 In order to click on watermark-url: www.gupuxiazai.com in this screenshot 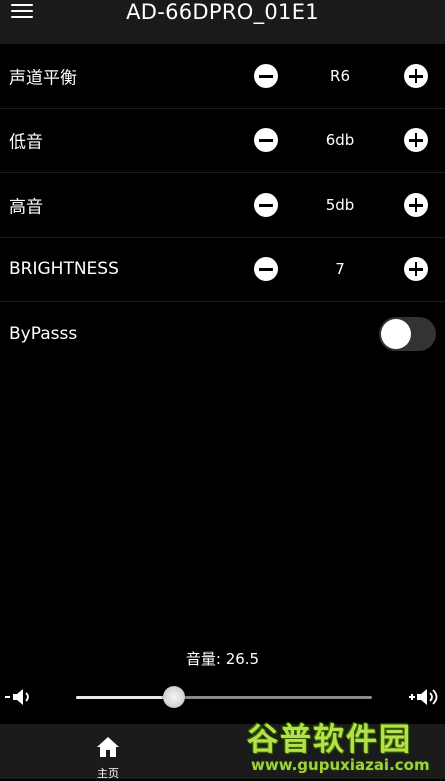, I will do `click(340, 765)`.